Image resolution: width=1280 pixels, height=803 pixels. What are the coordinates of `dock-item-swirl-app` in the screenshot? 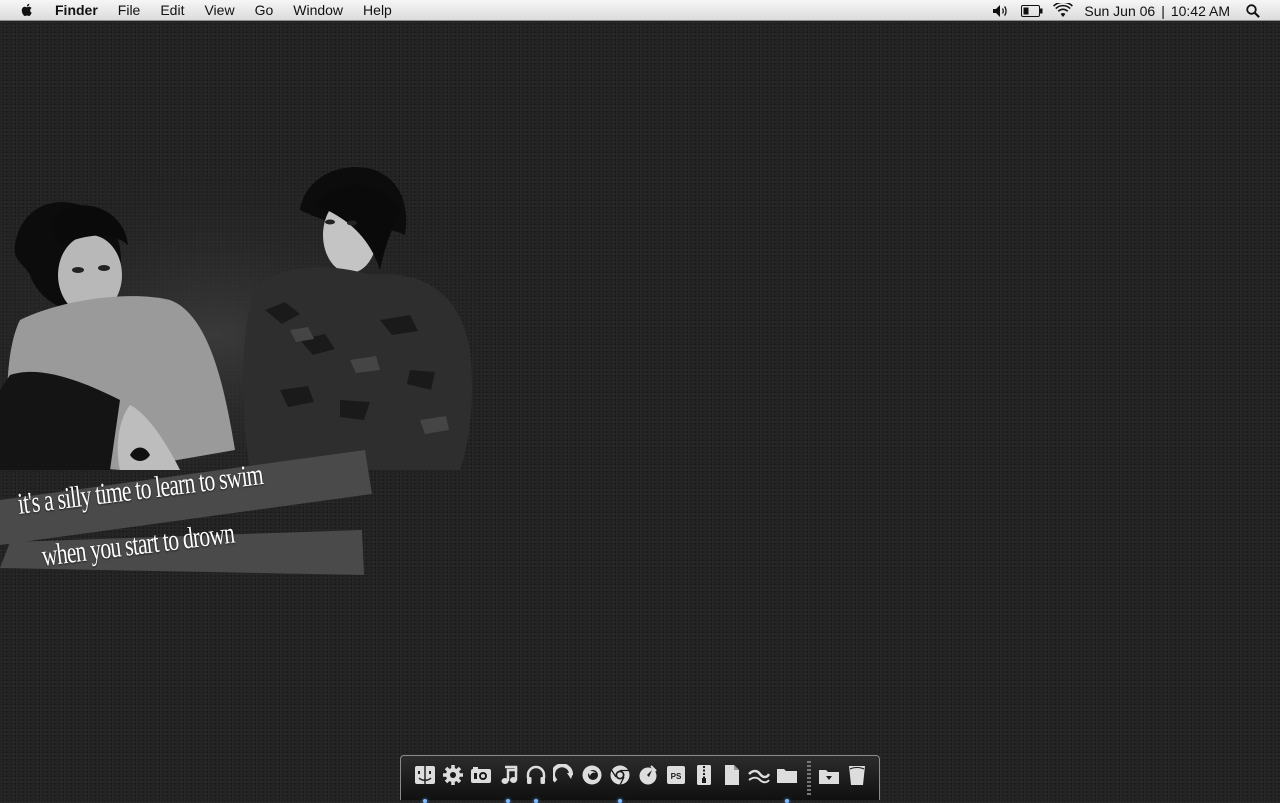 It's located at (564, 778).